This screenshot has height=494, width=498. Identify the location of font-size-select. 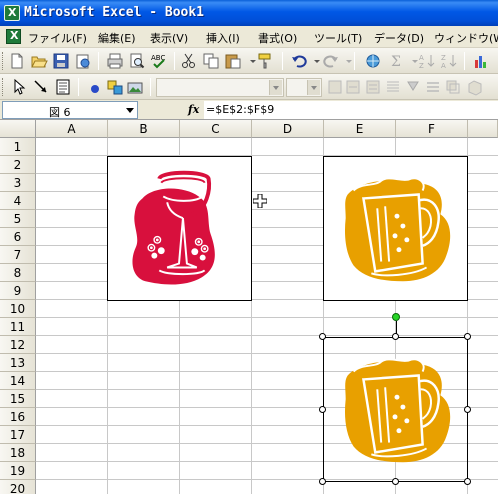
(304, 87).